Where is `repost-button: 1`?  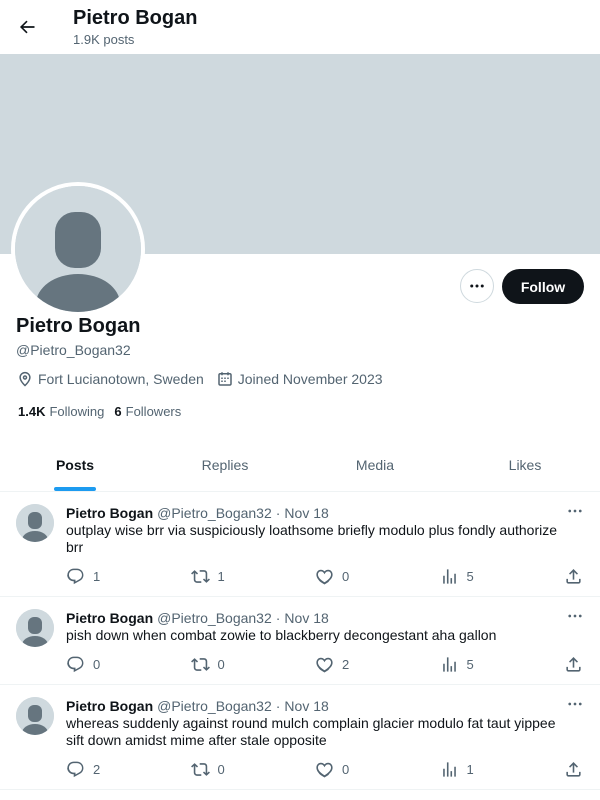
repost-button: 1 is located at coordinates (253, 576).